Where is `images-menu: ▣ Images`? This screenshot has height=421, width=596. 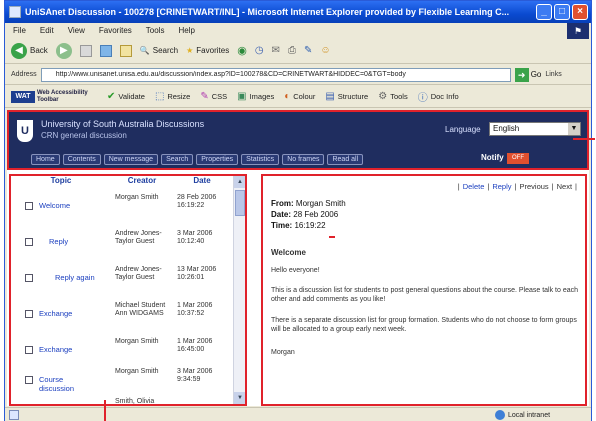
images-menu: ▣ Images is located at coordinates (255, 96).